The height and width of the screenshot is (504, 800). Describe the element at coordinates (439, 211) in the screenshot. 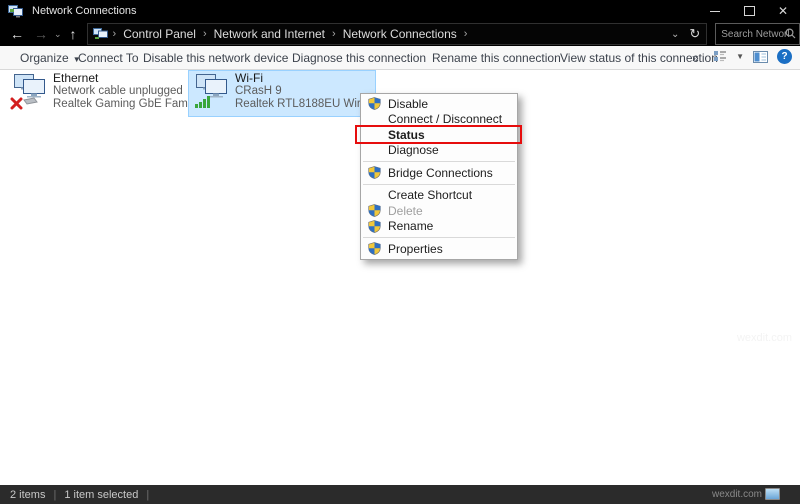

I see `menu-item-delete: Delete` at that location.